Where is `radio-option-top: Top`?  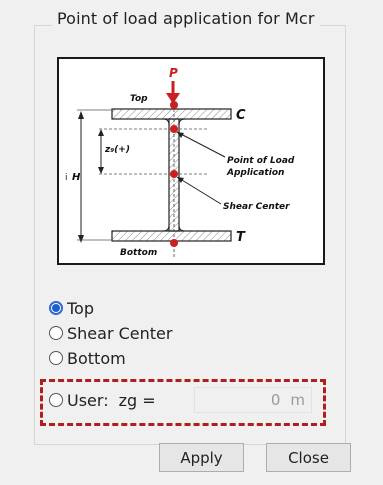 radio-option-top: Top is located at coordinates (71, 308).